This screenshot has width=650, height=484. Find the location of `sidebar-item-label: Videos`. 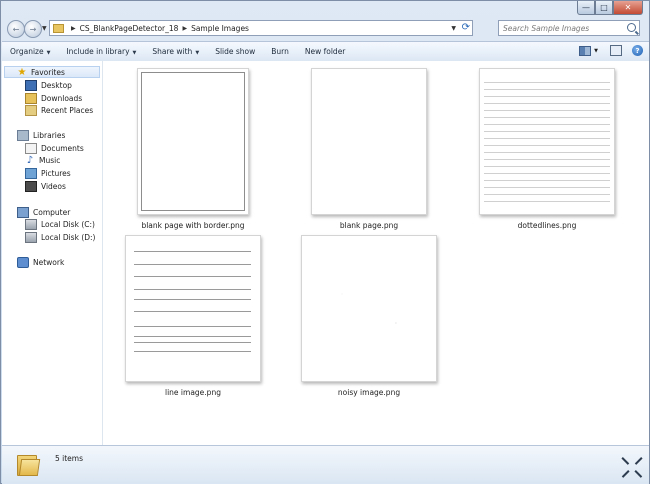

sidebar-item-label: Videos is located at coordinates (53, 186).